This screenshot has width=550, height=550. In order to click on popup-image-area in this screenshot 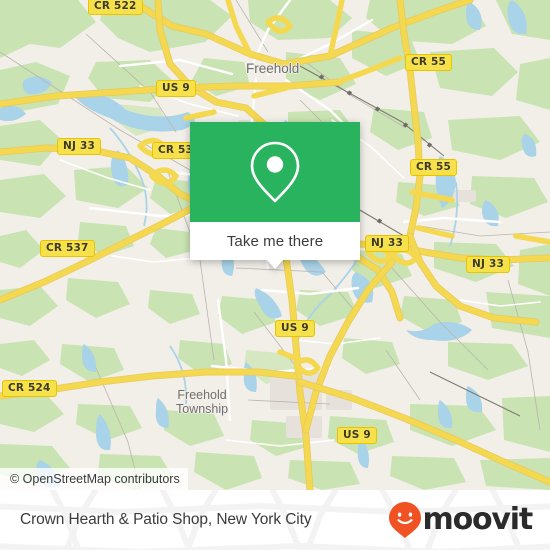, I will do `click(275, 172)`.